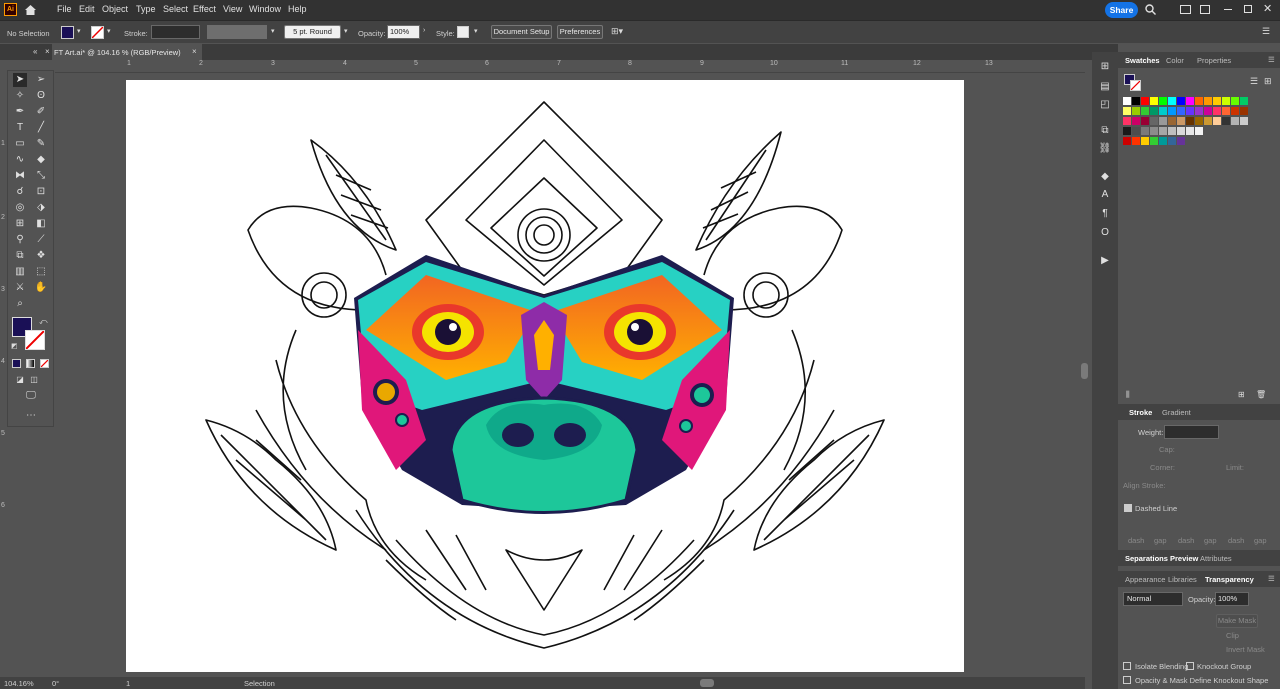 This screenshot has height=689, width=1280. I want to click on rectangle-tool-icon: ▭, so click(20, 144).